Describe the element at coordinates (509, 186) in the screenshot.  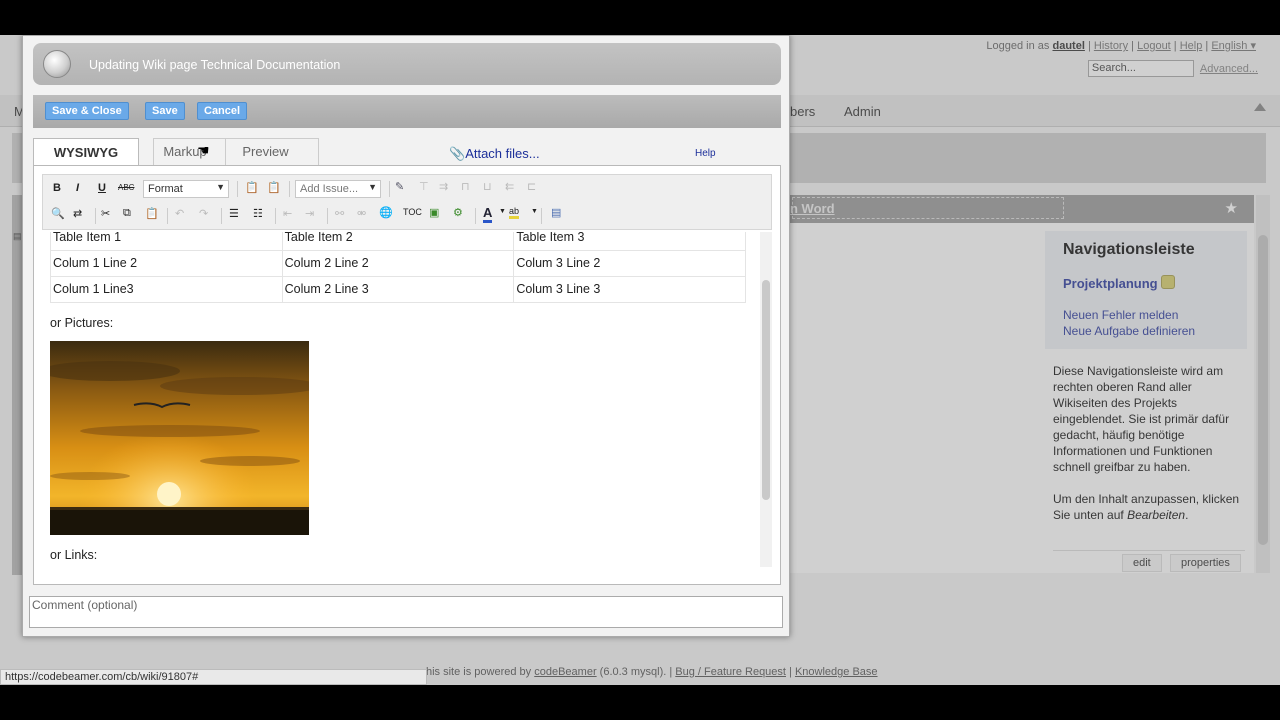
I see `column-delete-icon: ⇇` at that location.